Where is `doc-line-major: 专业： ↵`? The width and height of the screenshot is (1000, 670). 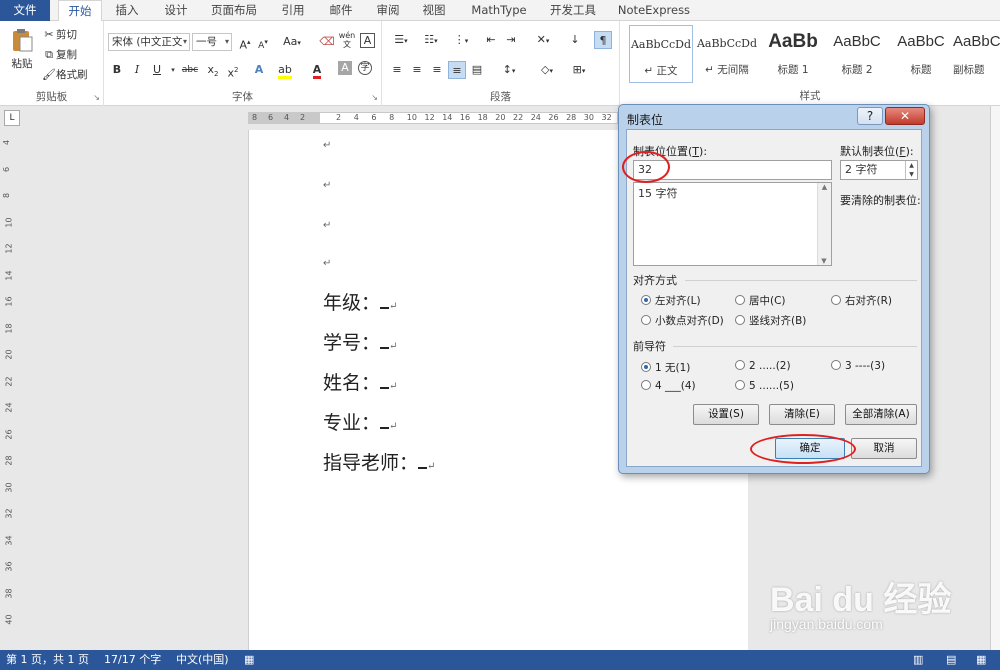 doc-line-major: 专业： ↵ is located at coordinates (360, 421).